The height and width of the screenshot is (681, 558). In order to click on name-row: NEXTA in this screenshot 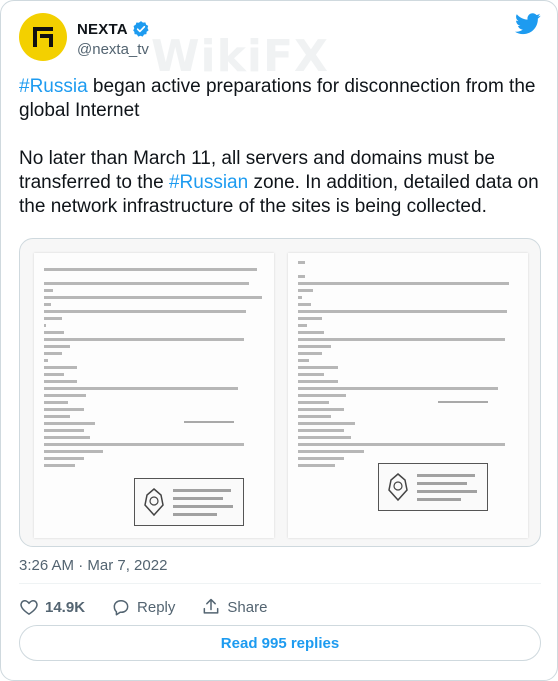, I will do `click(113, 29)`.